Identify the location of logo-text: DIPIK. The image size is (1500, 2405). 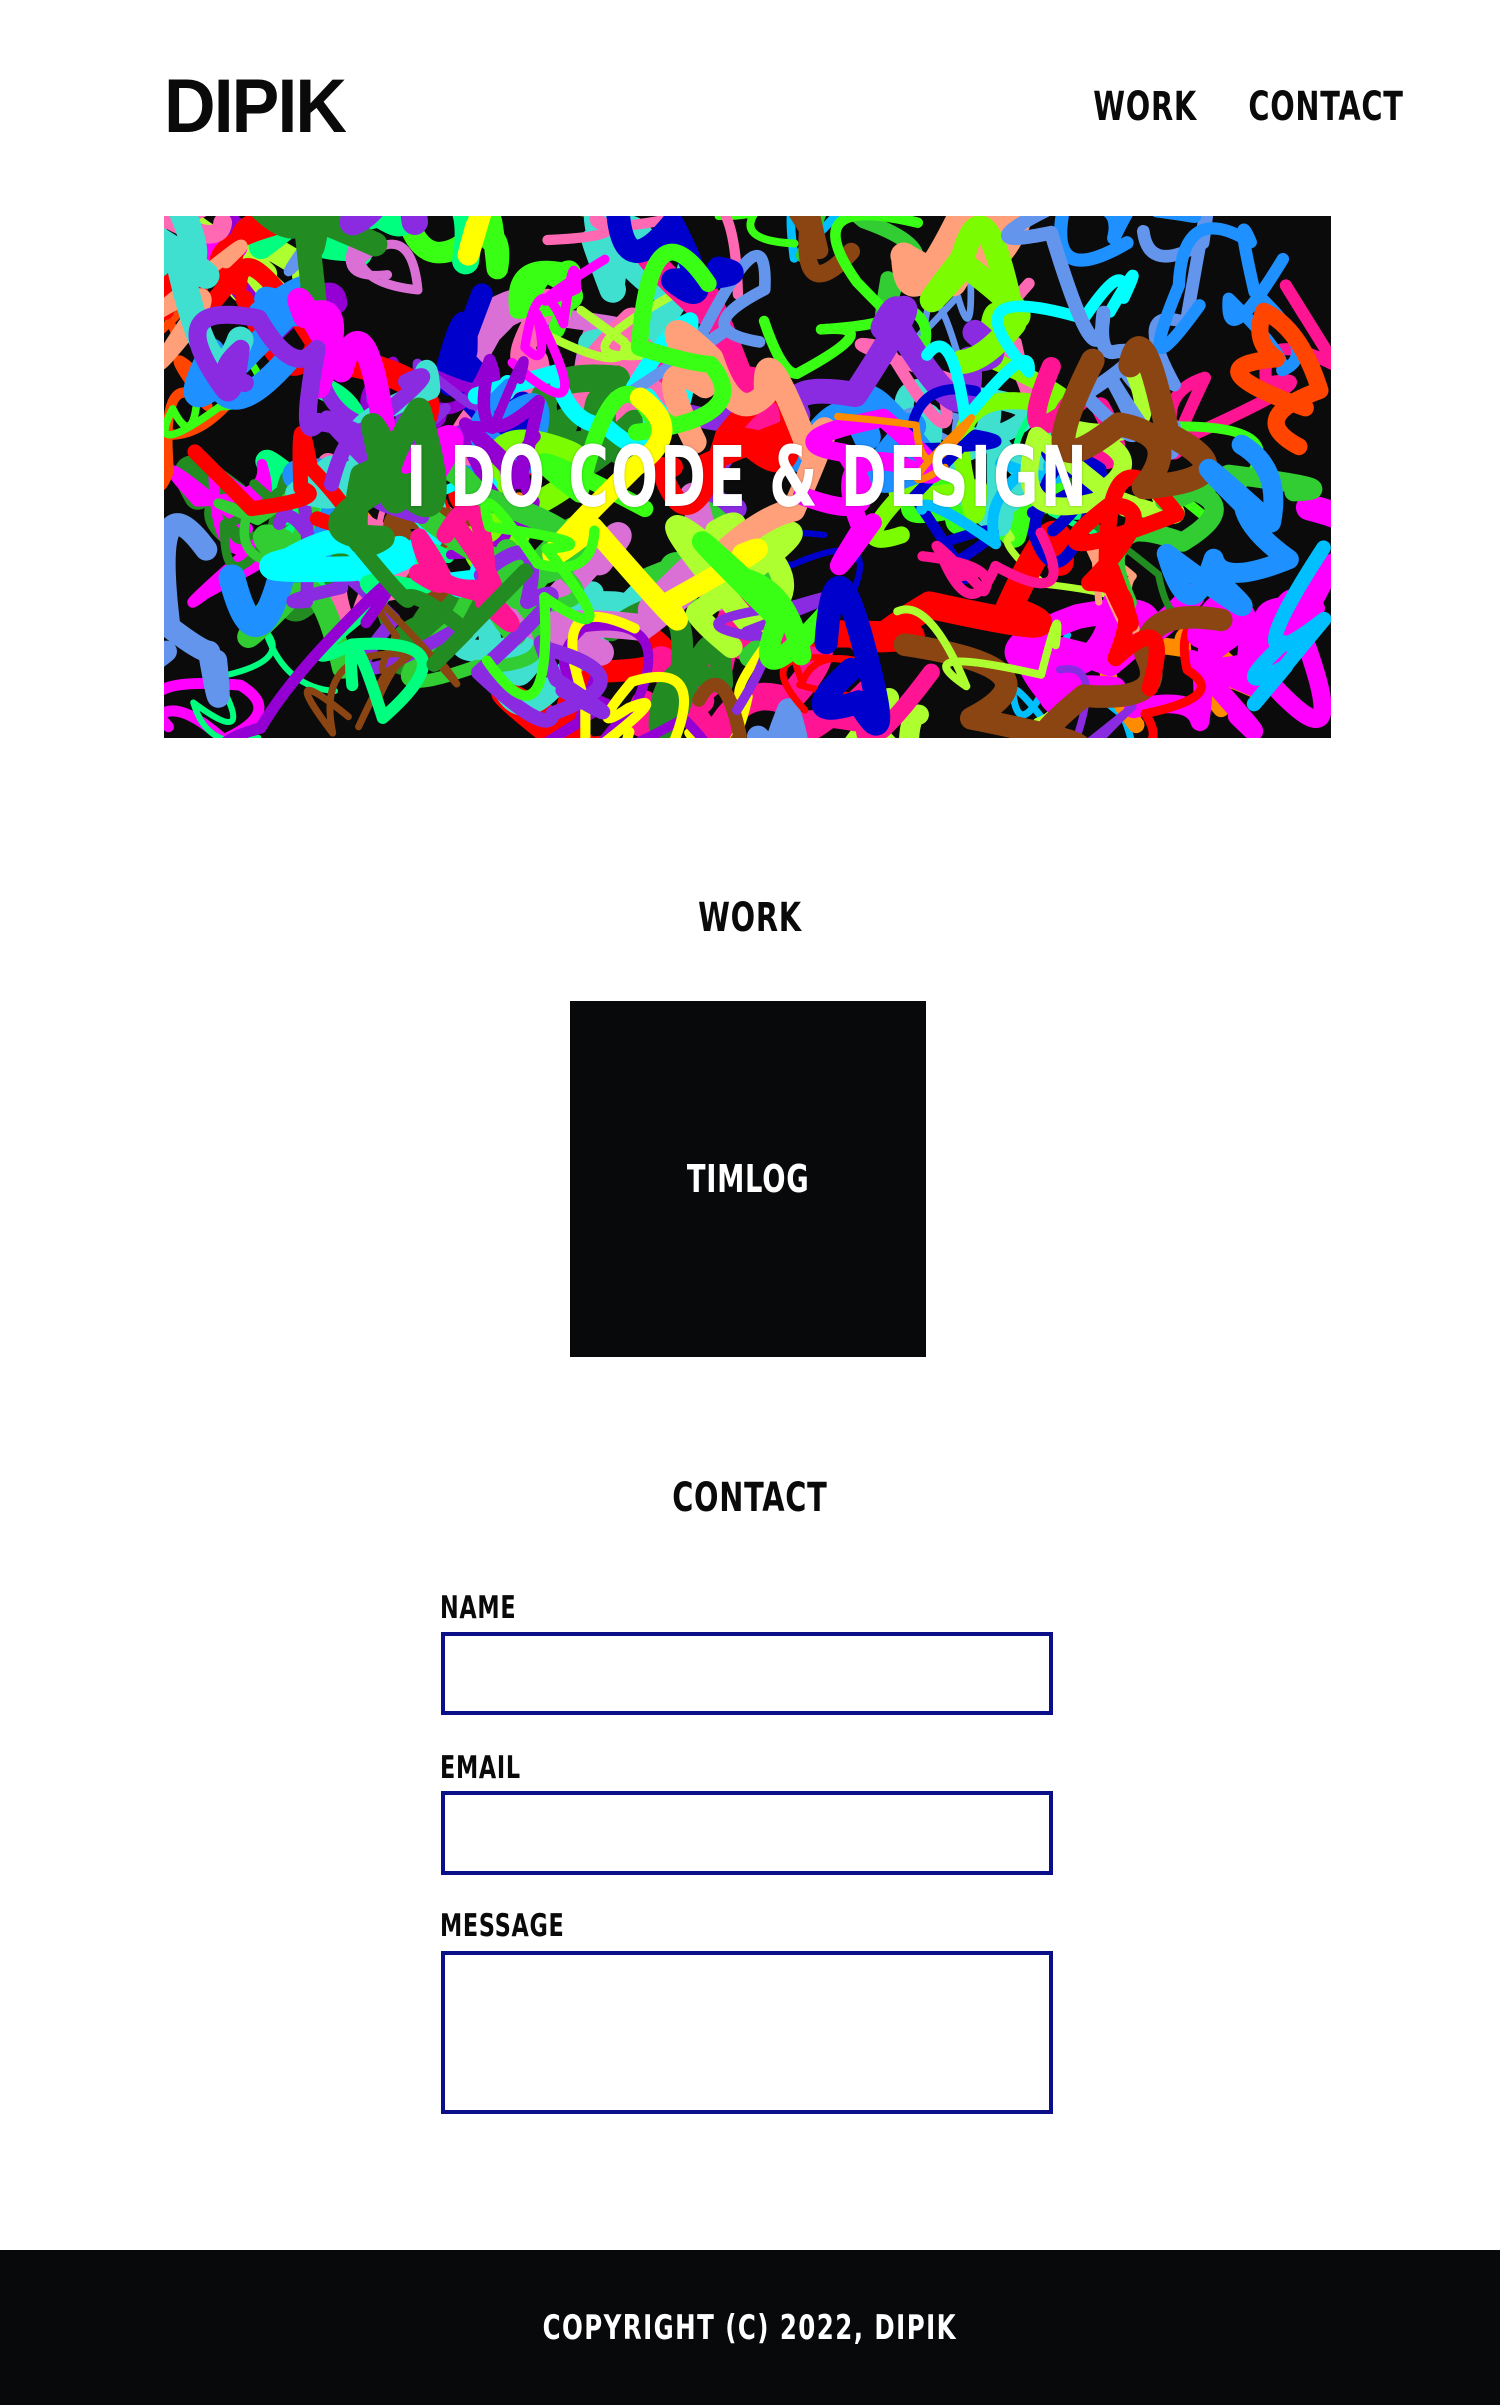
(255, 107).